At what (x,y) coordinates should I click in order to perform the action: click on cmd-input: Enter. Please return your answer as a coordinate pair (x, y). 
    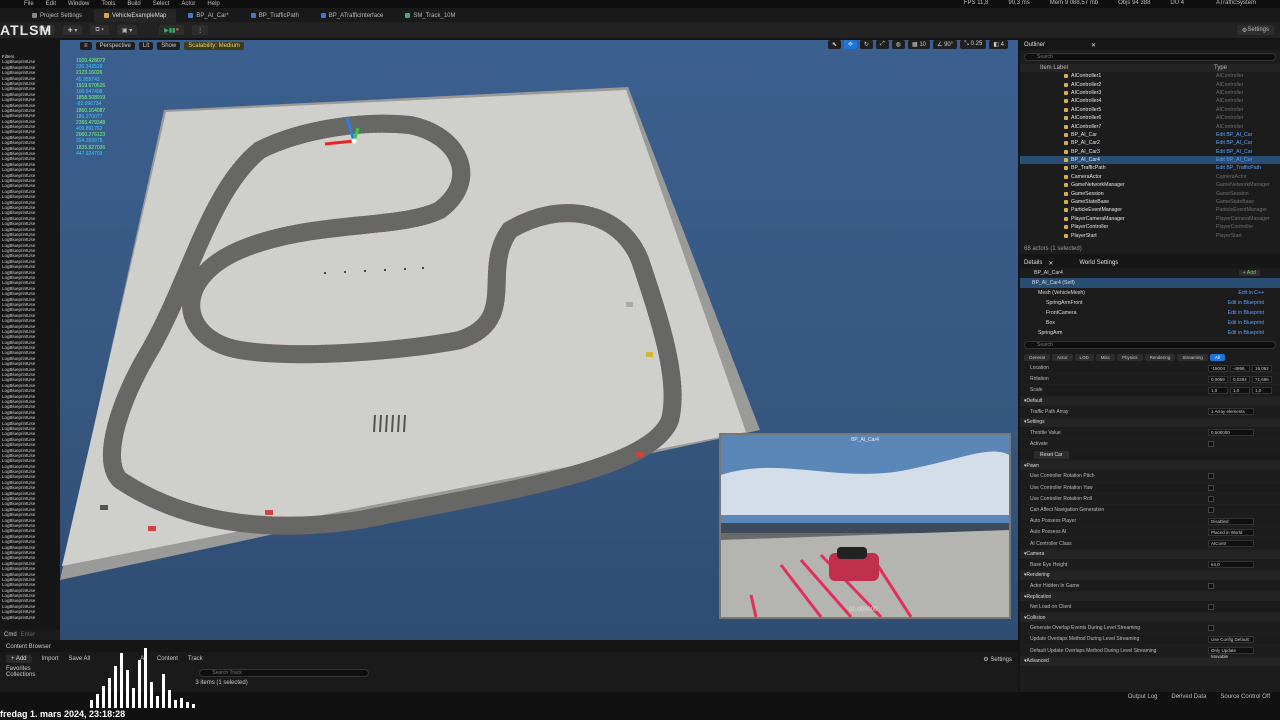
    Looking at the image, I should click on (28, 635).